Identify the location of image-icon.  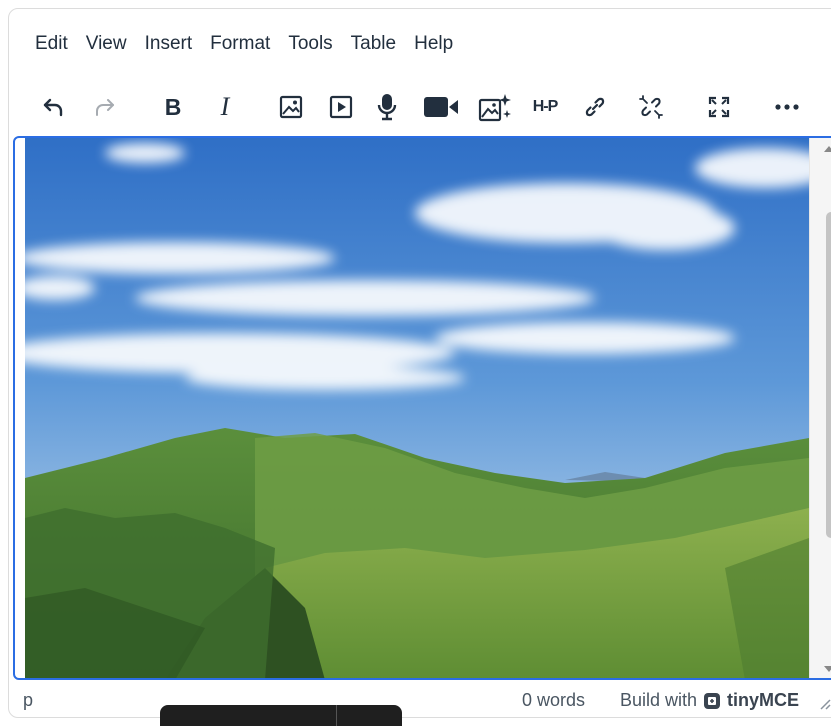
(291, 107).